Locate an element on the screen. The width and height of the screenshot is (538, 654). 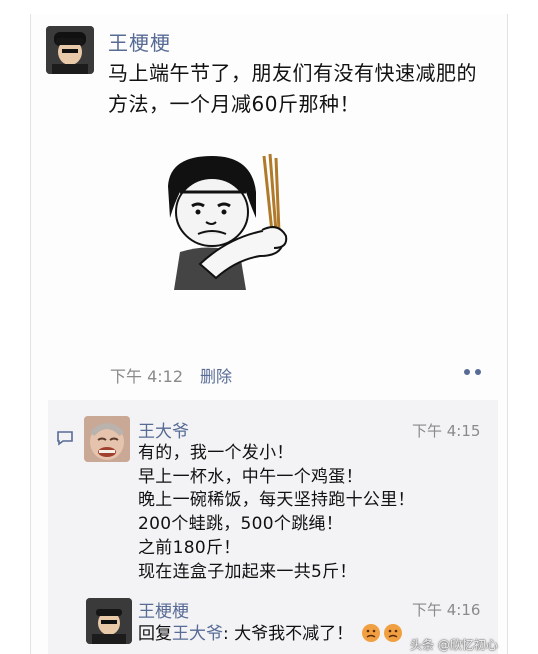
reply-message: : 大爷我不减了！ is located at coordinates (288, 634).